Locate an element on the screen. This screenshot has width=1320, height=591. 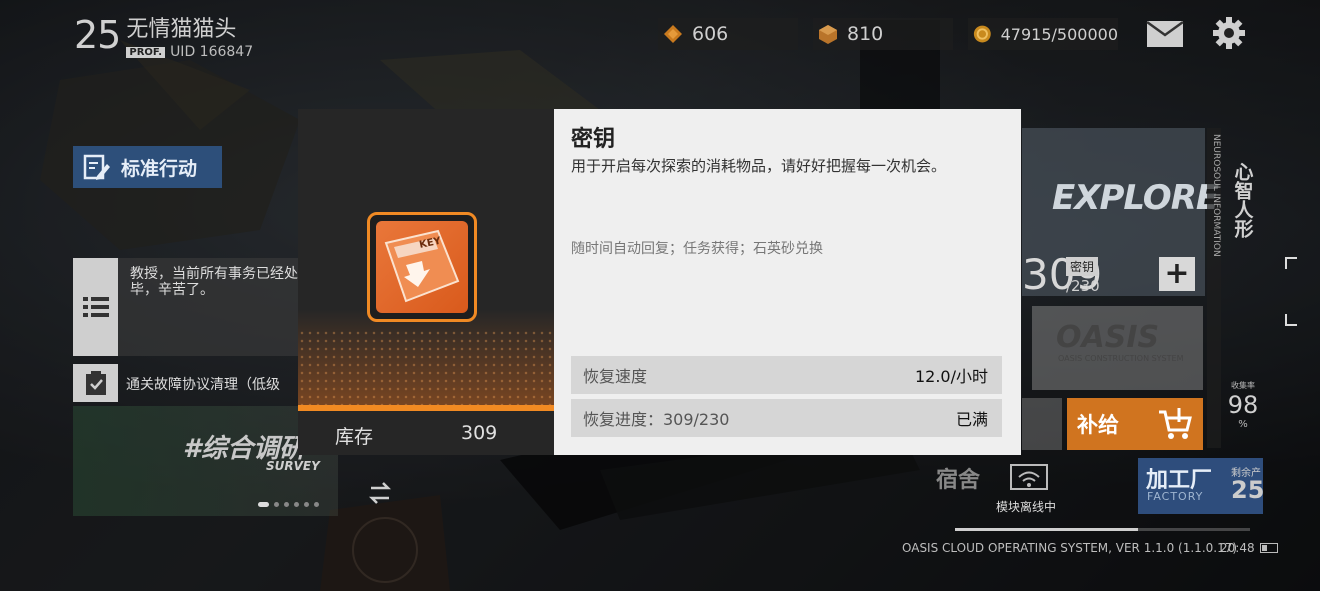
resource-crate: 810 is located at coordinates (883, 34).